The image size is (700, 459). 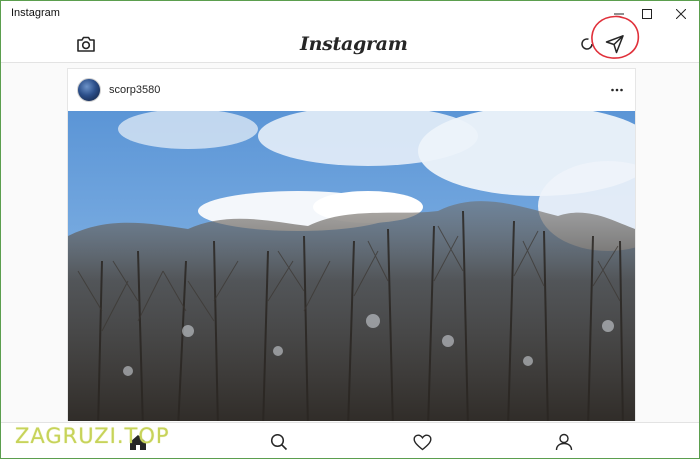 I want to click on post-header: scorp3580, so click(x=351, y=90).